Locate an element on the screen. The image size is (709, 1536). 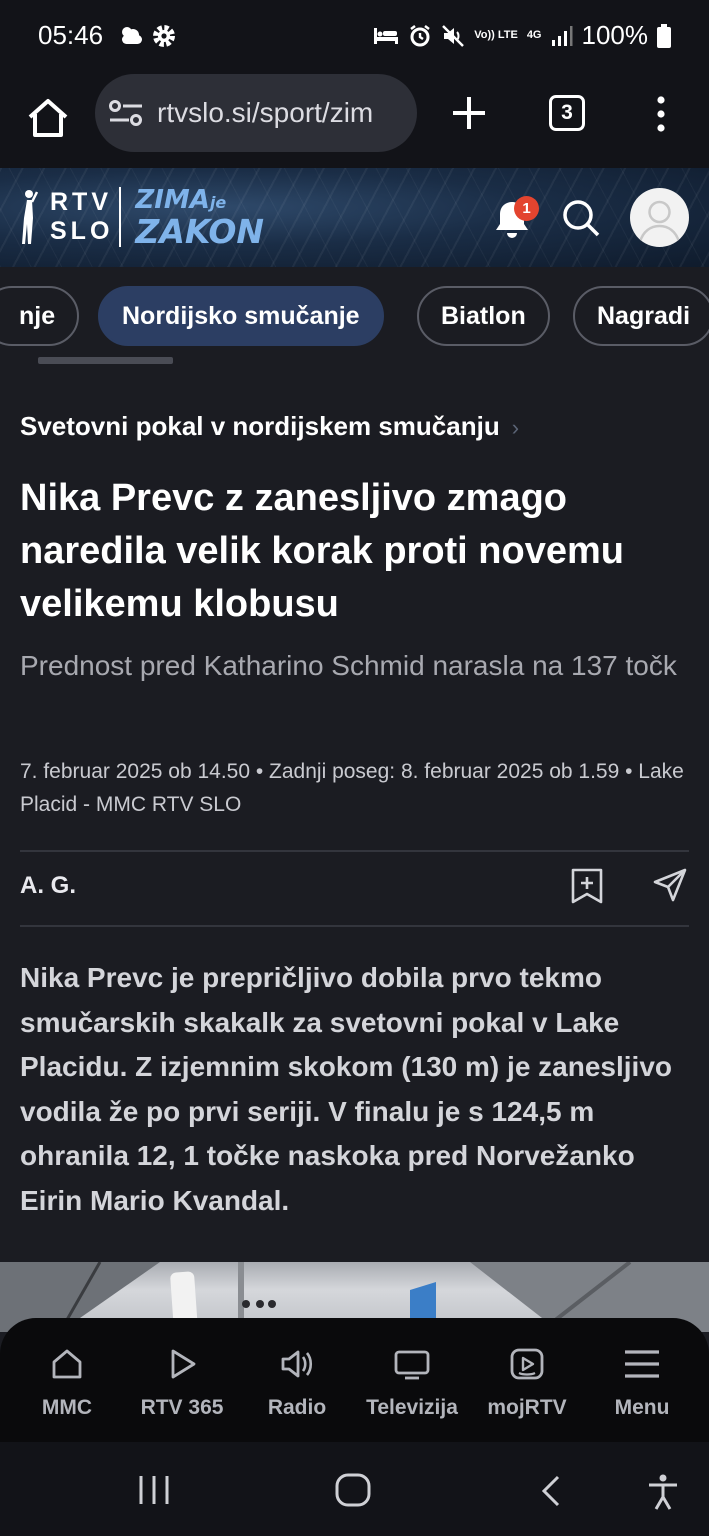
speaker-icon is located at coordinates (297, 1364).